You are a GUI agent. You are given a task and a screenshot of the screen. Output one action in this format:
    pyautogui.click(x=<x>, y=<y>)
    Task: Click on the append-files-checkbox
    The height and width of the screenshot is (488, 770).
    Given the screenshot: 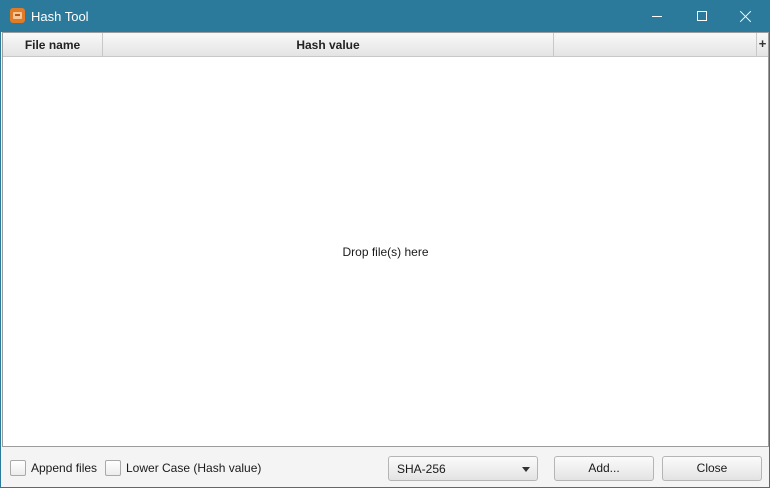 What is the action you would take?
    pyautogui.click(x=18, y=468)
    